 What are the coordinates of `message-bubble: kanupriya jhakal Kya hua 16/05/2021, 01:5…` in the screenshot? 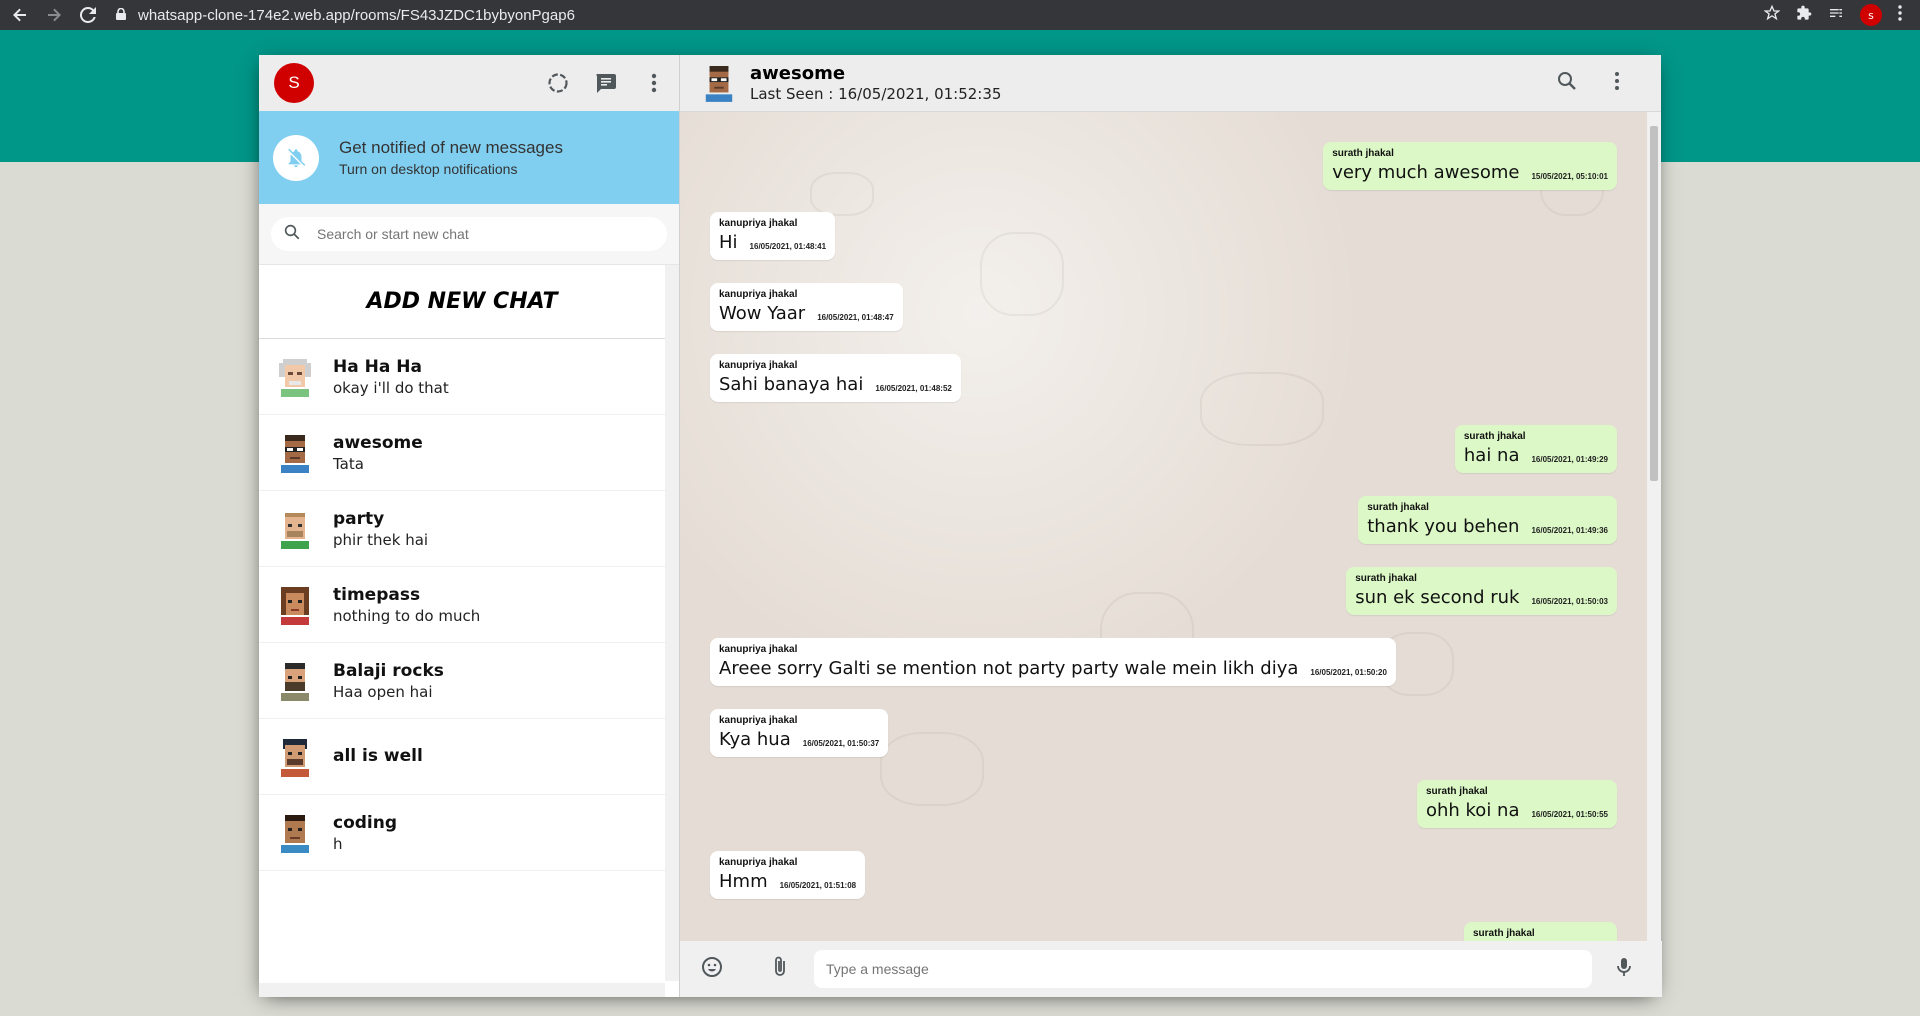 It's located at (799, 733).